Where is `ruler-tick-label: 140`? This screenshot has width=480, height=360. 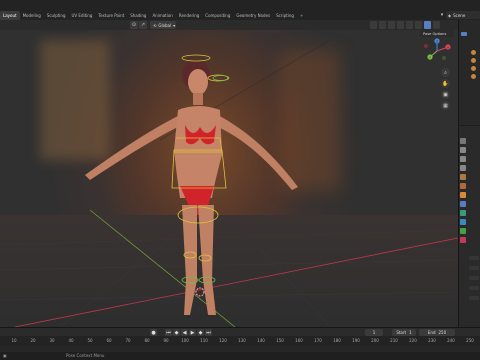
ruler-tick-label: 140 is located at coordinates (261, 340).